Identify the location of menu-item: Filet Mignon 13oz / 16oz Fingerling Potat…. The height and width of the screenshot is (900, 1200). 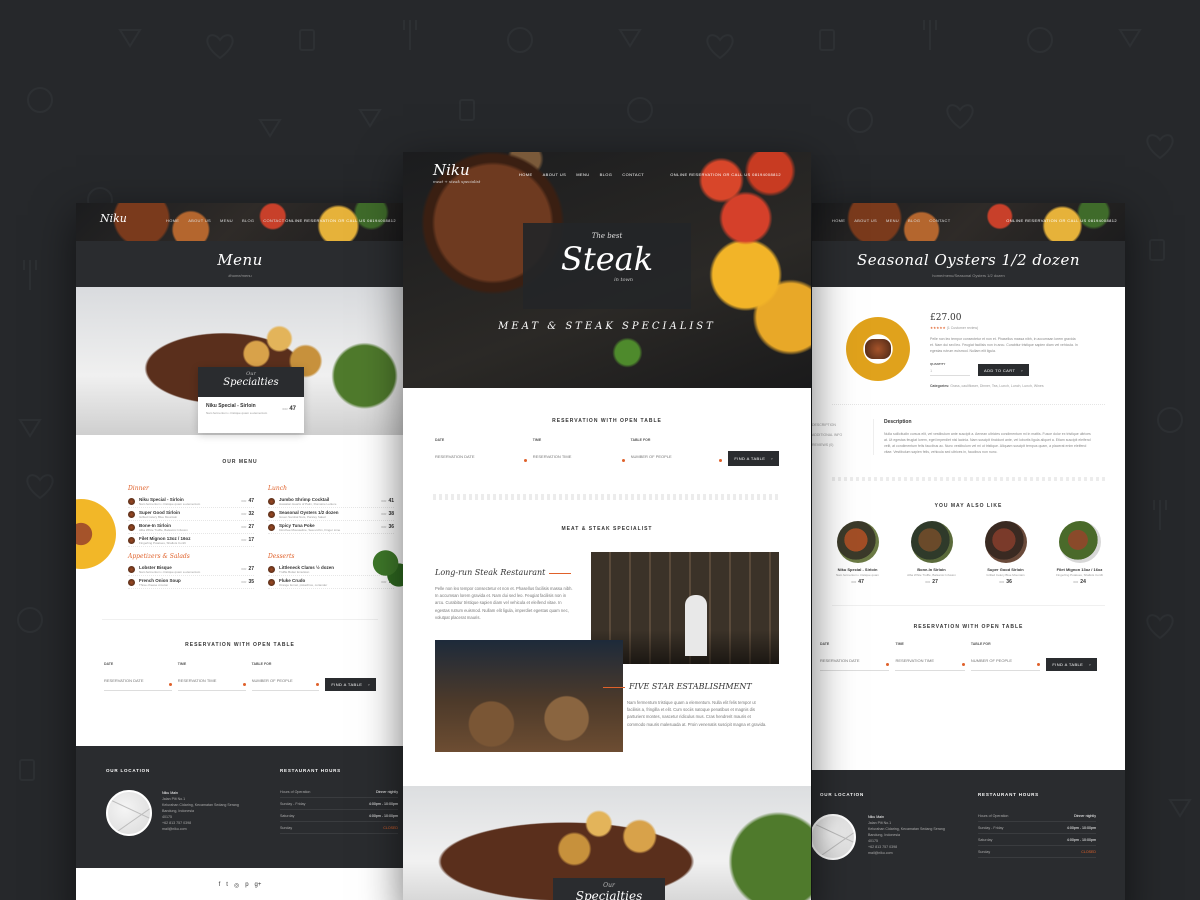
(191, 540).